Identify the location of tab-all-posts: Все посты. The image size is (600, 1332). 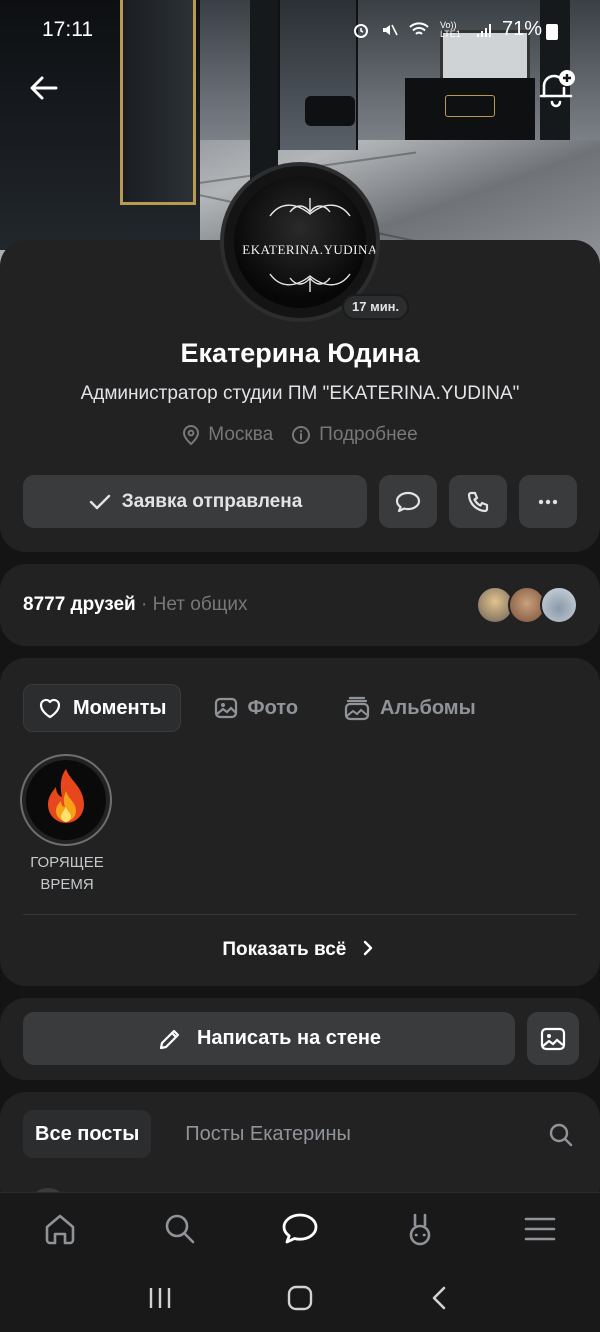
(87, 1134).